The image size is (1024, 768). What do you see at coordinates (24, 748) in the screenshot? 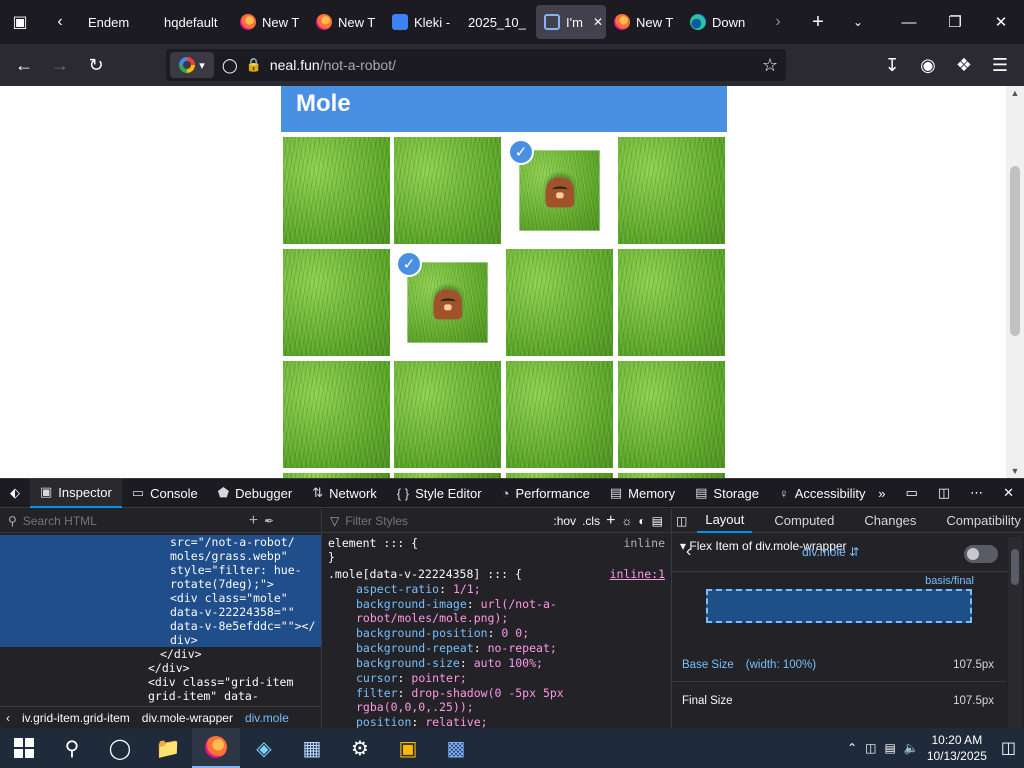
I see `windows-start-icon` at bounding box center [24, 748].